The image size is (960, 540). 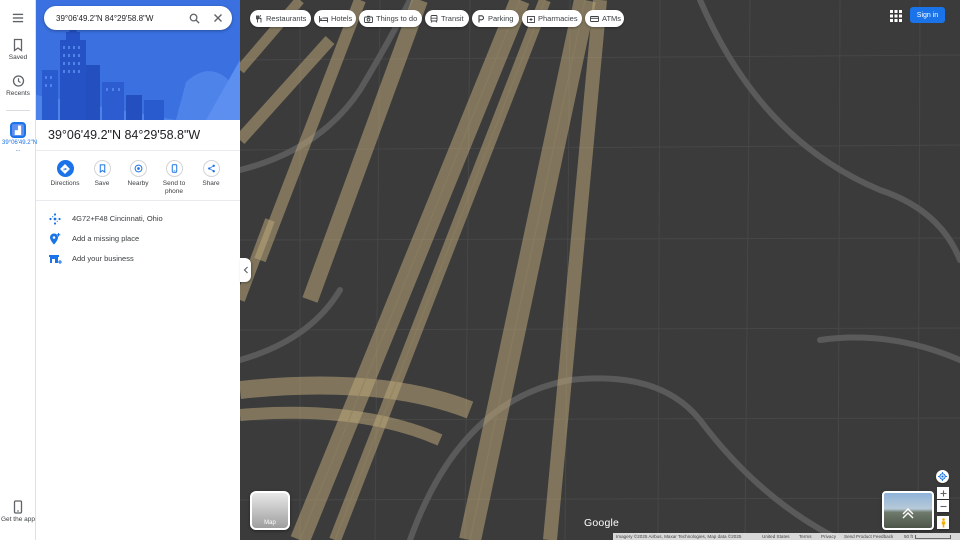 I want to click on chevron-left-icon, so click(x=245, y=270).